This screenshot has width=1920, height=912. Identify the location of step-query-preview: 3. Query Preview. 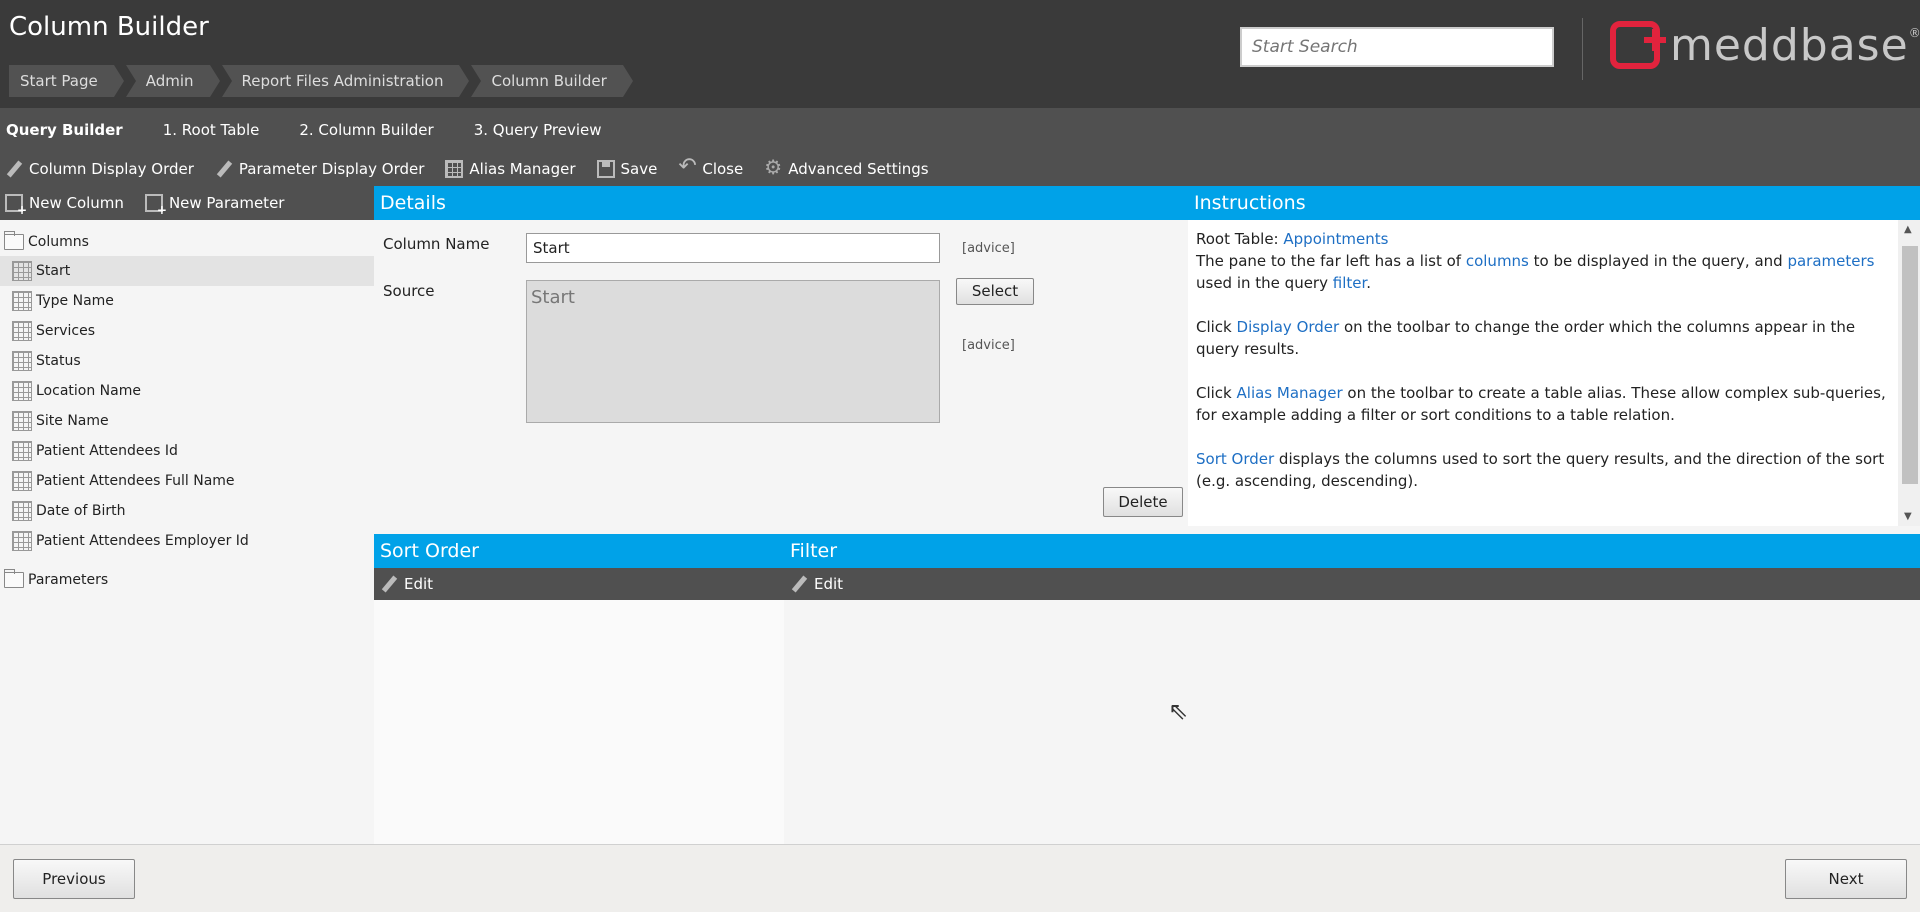
(538, 130).